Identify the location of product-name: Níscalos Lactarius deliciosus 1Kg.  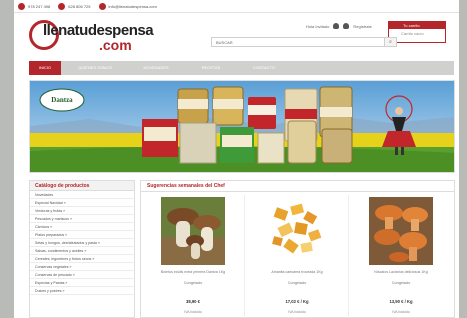
(401, 272).